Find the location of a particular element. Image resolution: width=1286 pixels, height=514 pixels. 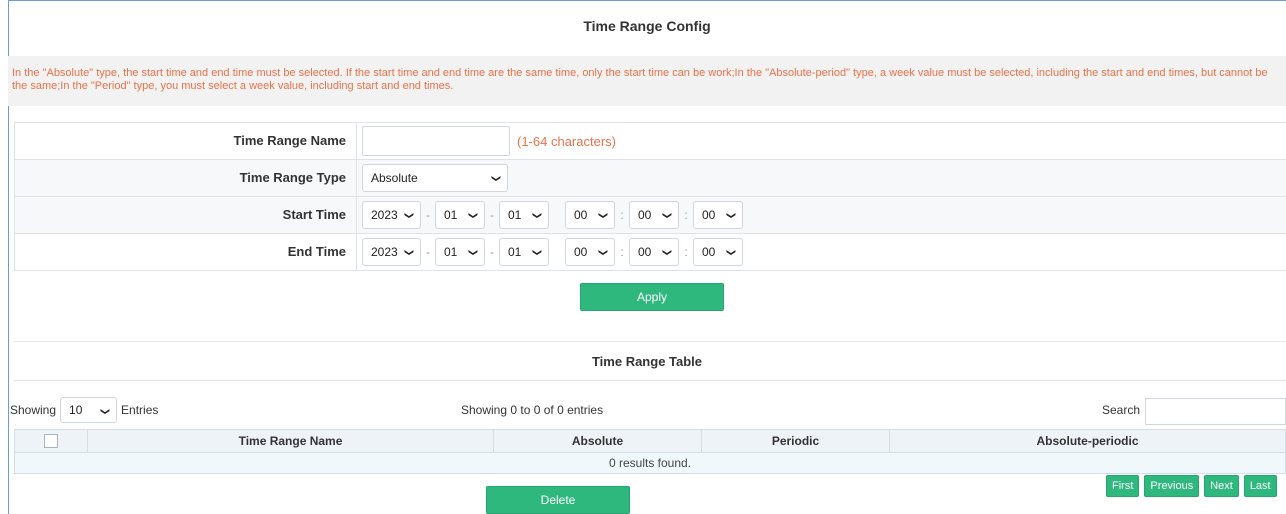

row-type: Time Range Type Absolute ❯ is located at coordinates (650, 178).